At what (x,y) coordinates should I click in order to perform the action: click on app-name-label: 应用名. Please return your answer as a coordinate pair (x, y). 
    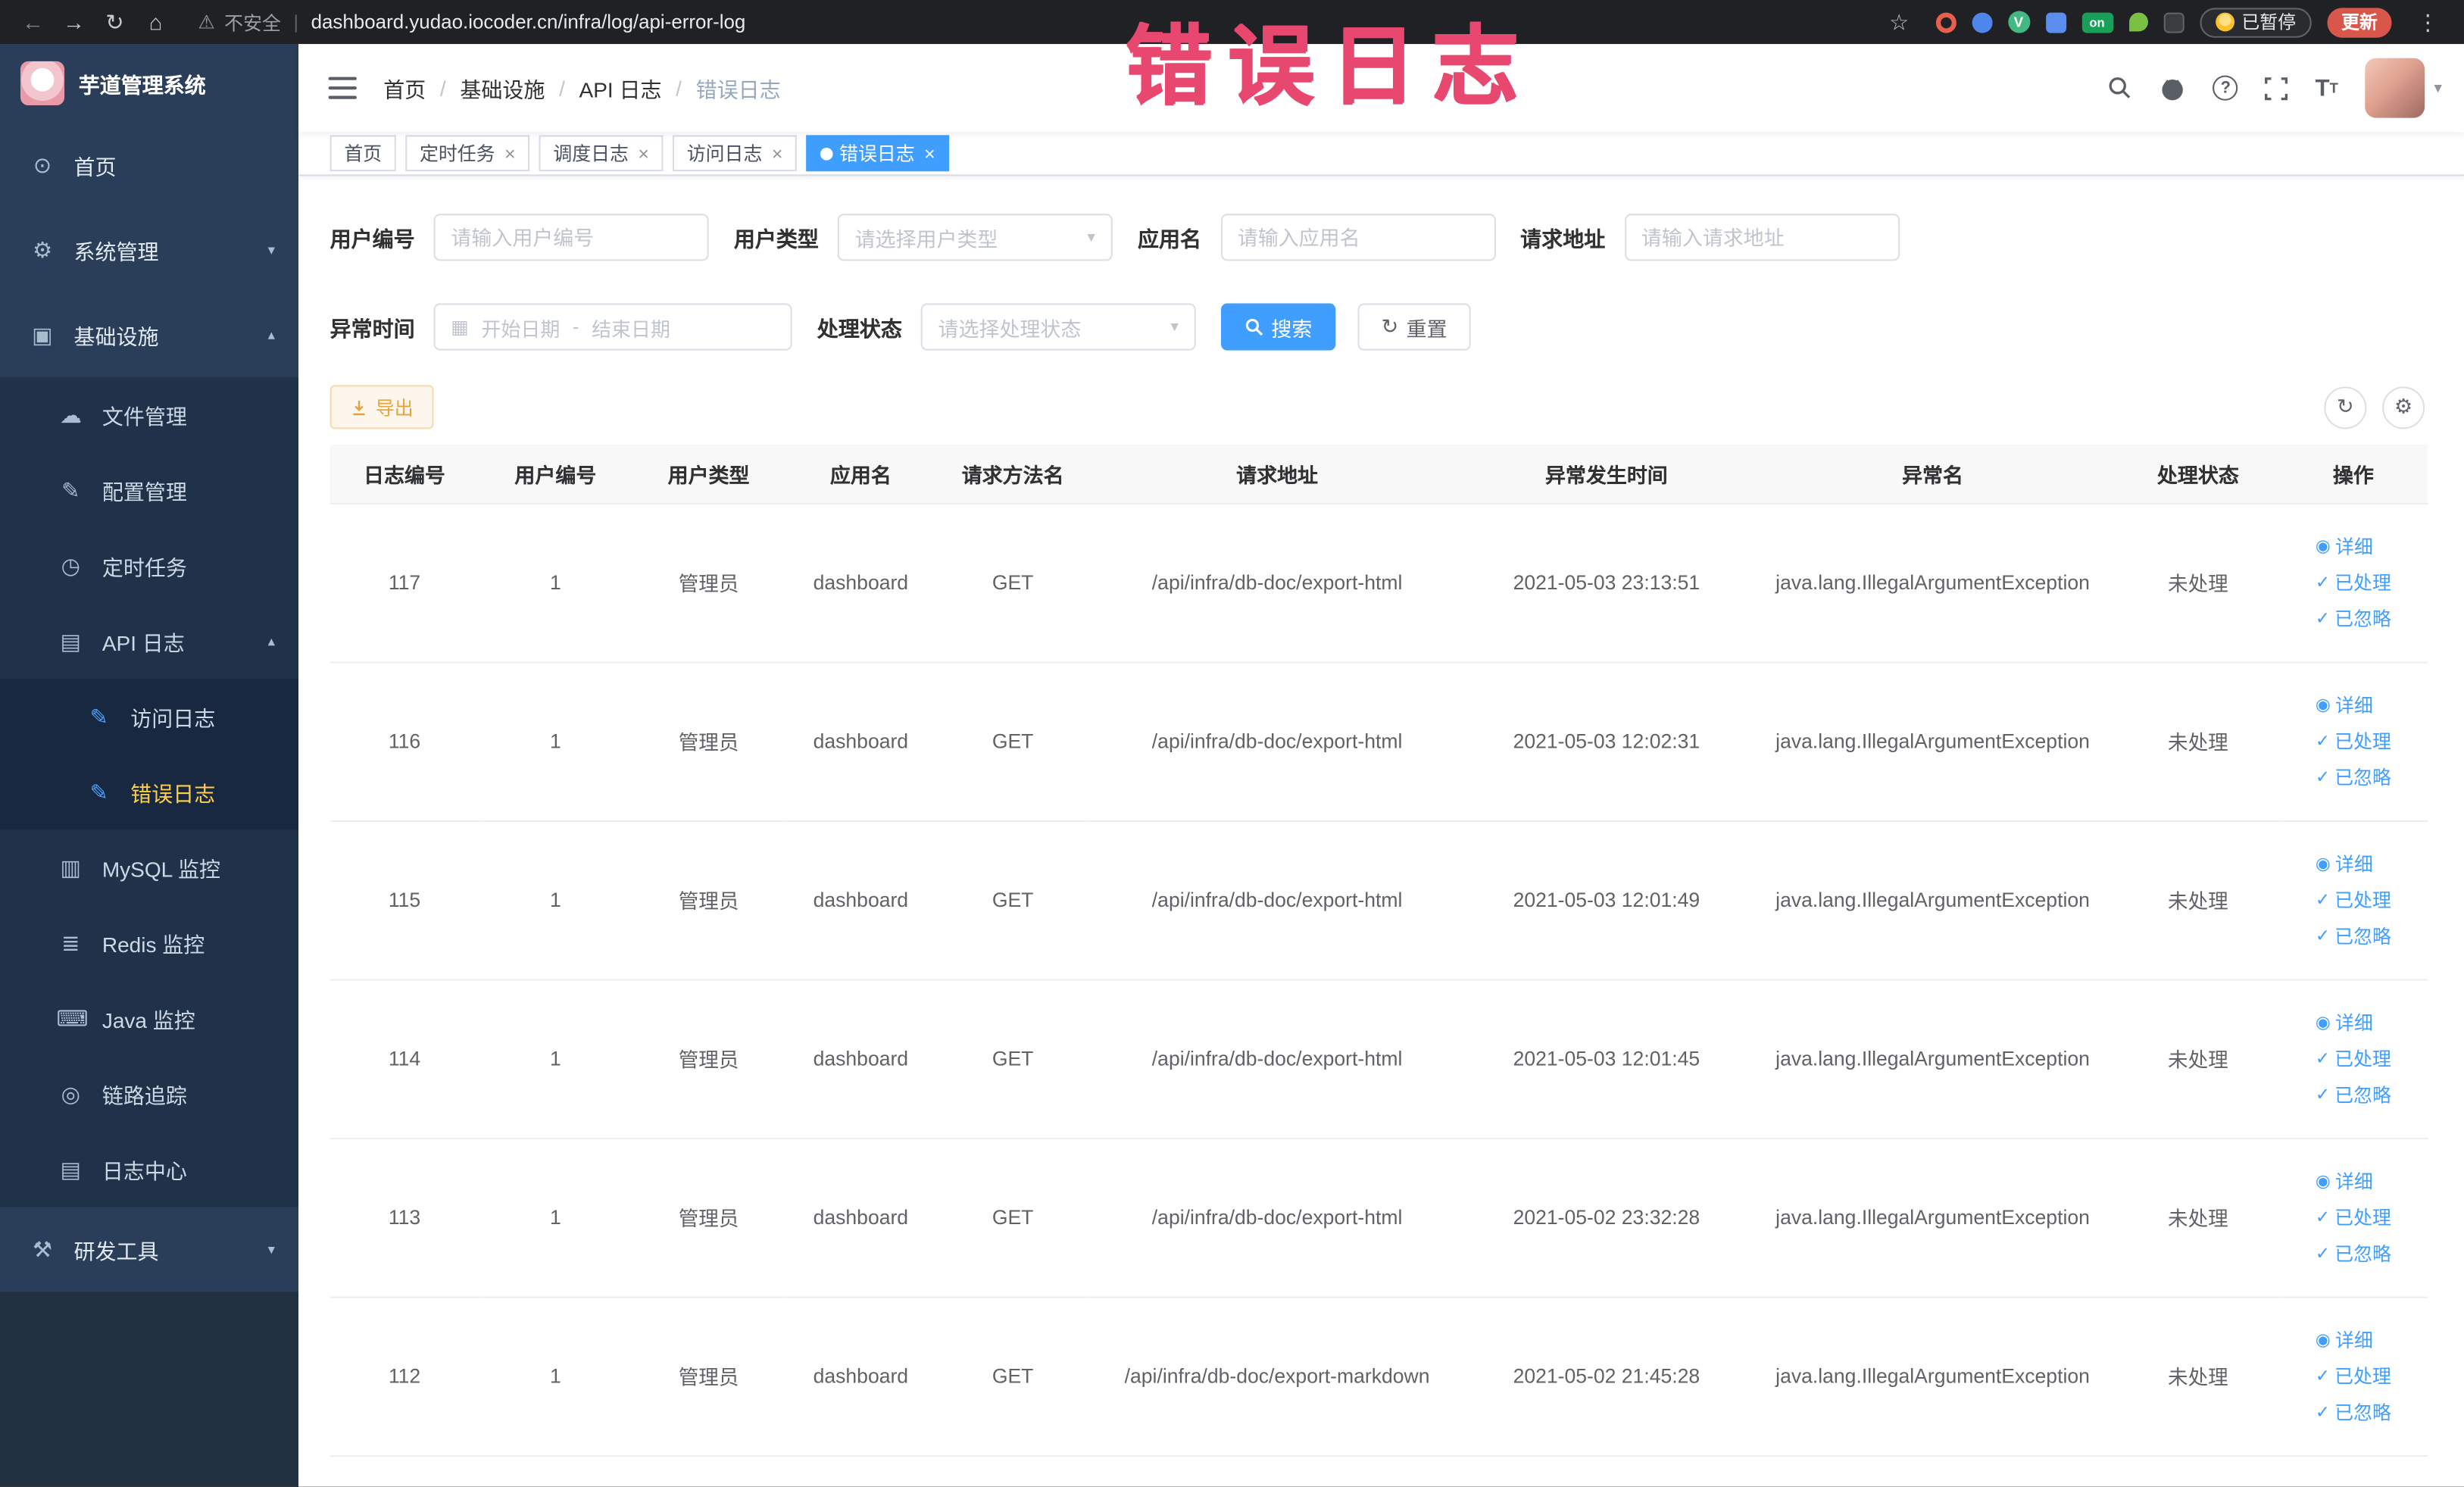
    Looking at the image, I should click on (1170, 239).